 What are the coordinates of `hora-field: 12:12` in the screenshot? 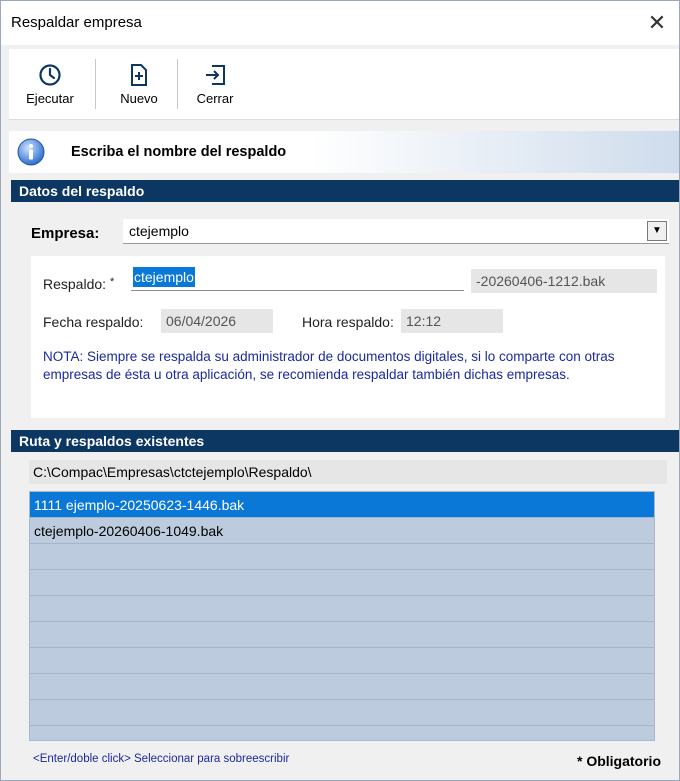 It's located at (452, 321).